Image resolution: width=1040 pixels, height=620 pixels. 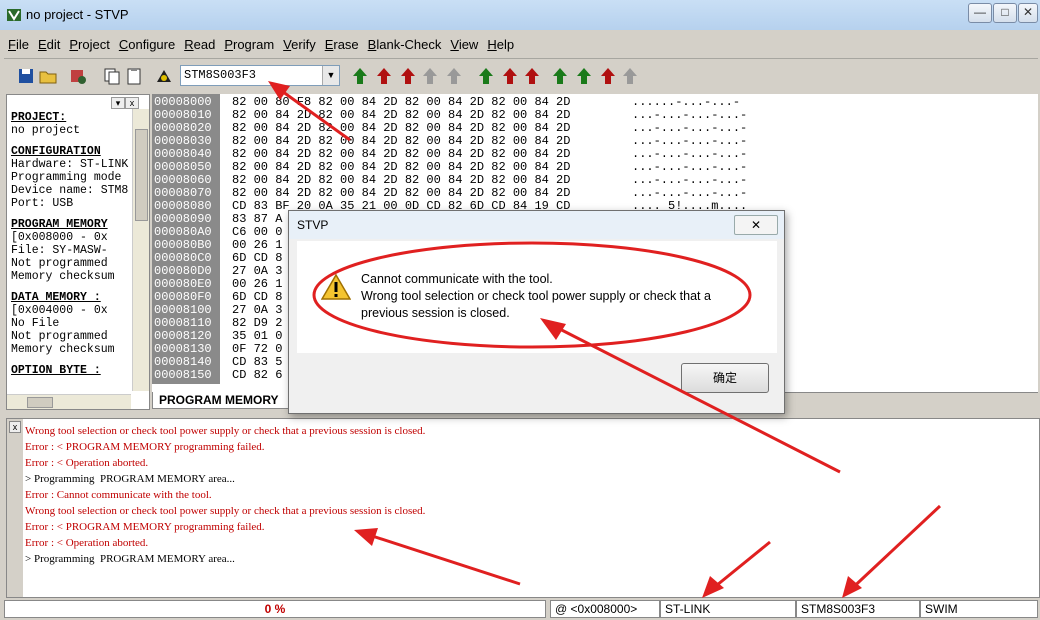 What do you see at coordinates (56, 297) in the screenshot?
I see `section-heading: DATA MEMORY :` at bounding box center [56, 297].